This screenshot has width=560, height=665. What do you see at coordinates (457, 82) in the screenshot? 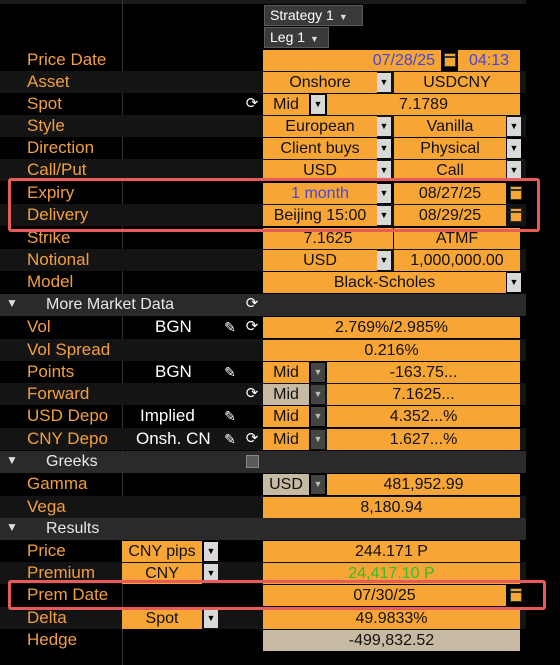
I see `currency-pair-field: USDCNY` at bounding box center [457, 82].